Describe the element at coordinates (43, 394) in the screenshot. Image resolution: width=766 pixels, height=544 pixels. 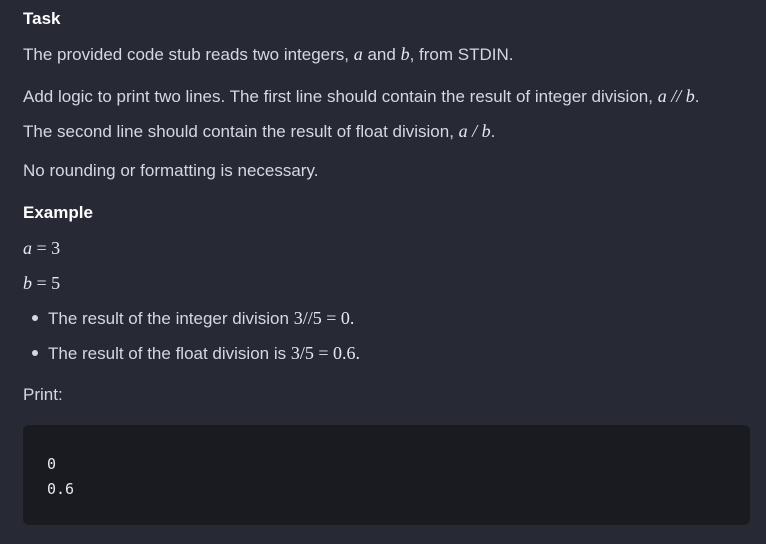
I see `print-label: Print:` at that location.